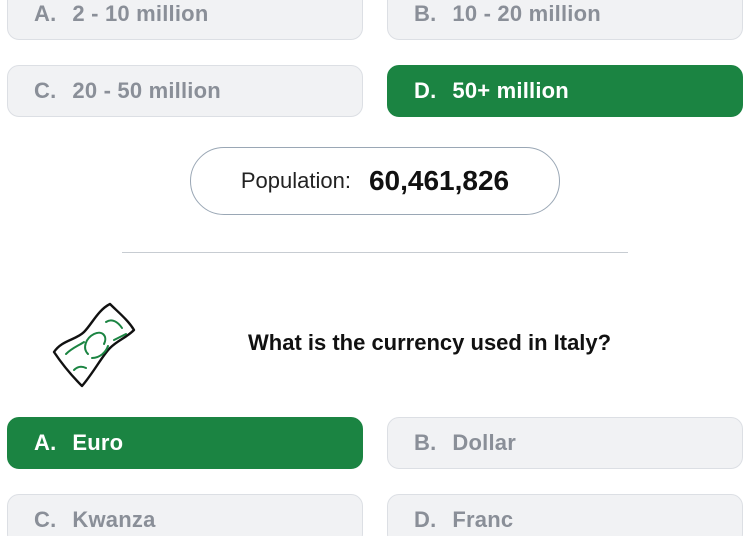  I want to click on population-option-d: D. 50+ million, so click(565, 91).